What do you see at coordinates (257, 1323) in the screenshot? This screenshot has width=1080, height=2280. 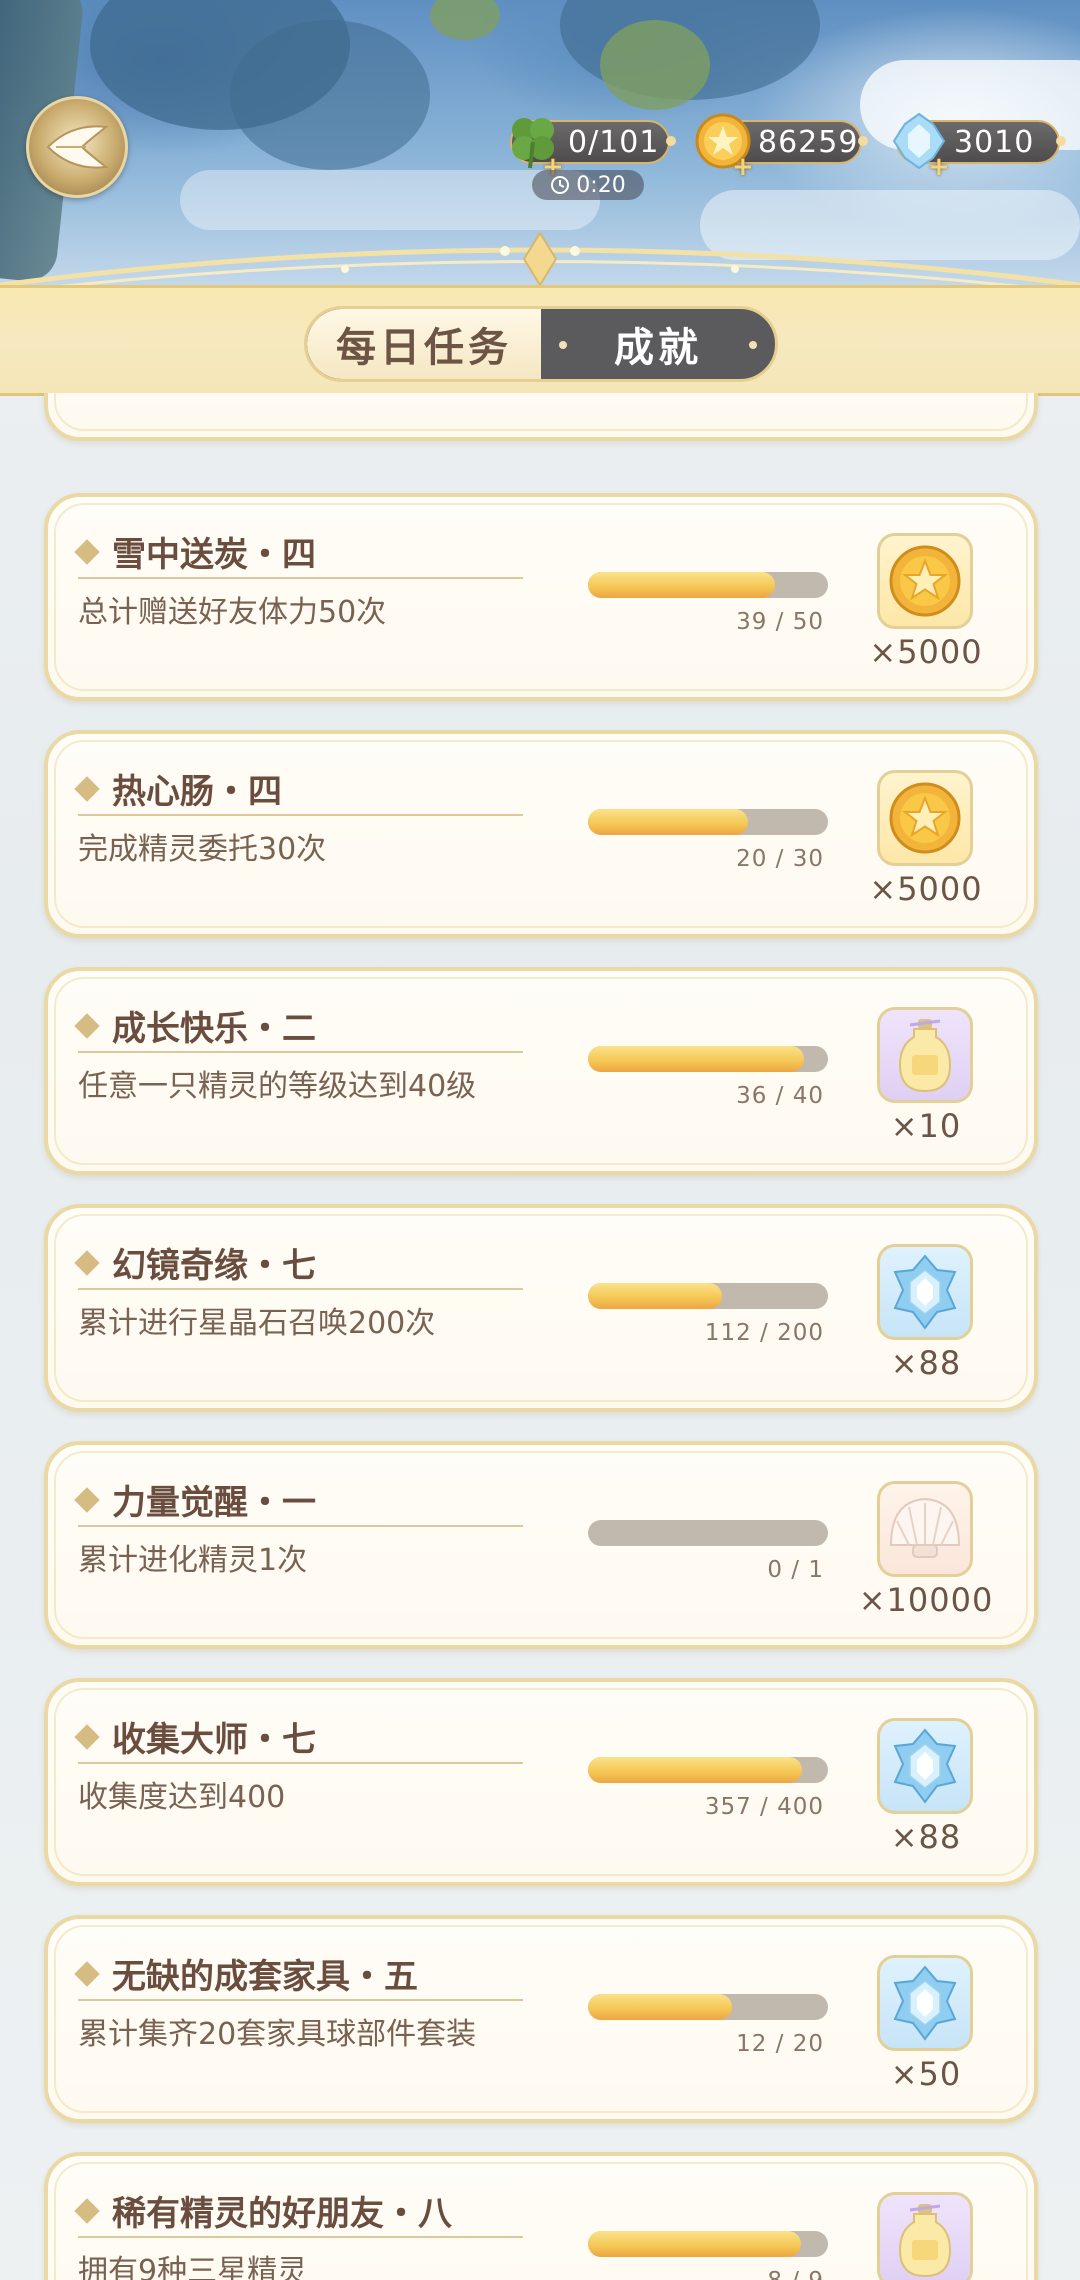 I see `achievement-description: 累计进行星晶石召唤200次` at bounding box center [257, 1323].